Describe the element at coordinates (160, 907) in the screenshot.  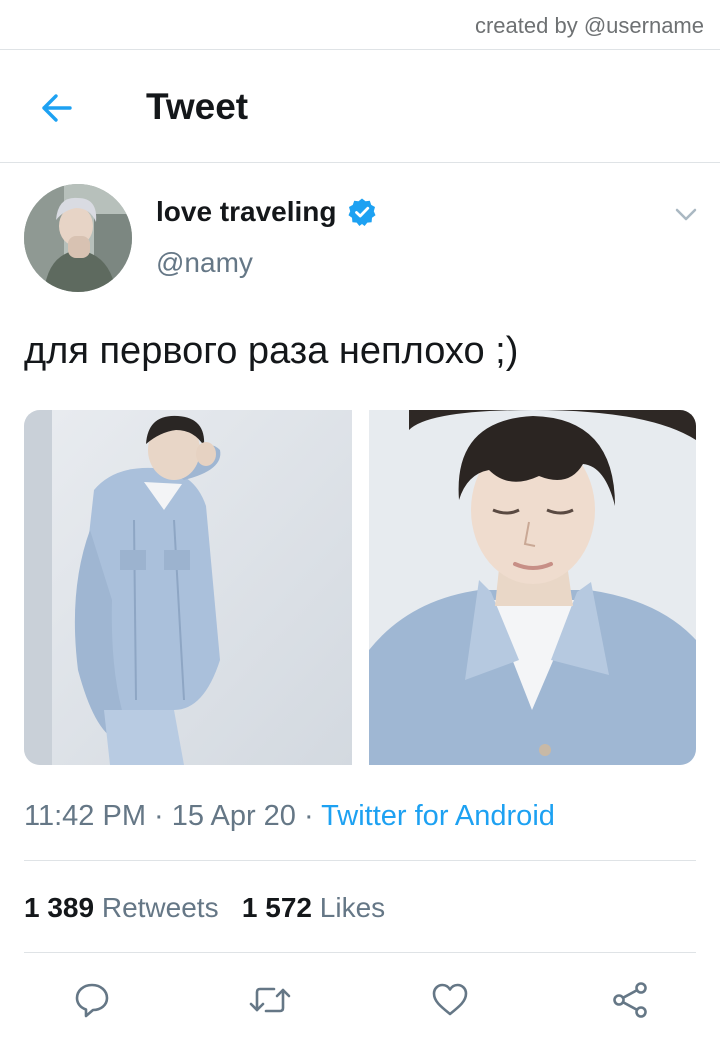
I see `retweets-label: Retweets` at that location.